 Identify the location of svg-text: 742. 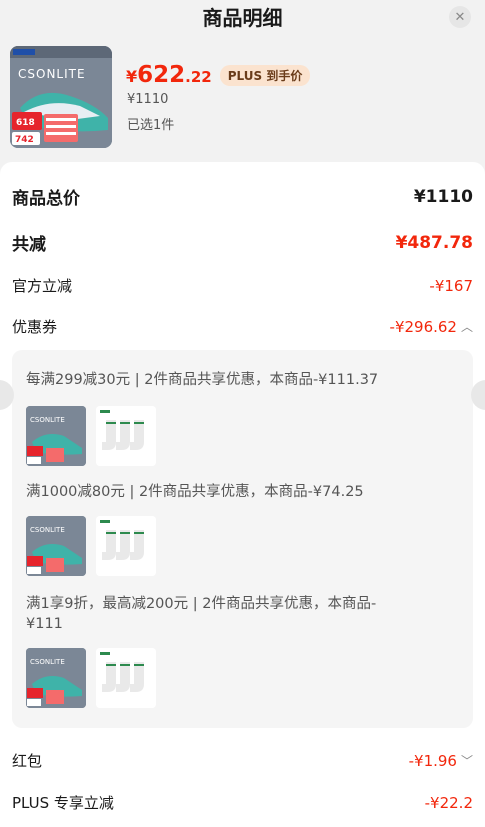
(24, 140).